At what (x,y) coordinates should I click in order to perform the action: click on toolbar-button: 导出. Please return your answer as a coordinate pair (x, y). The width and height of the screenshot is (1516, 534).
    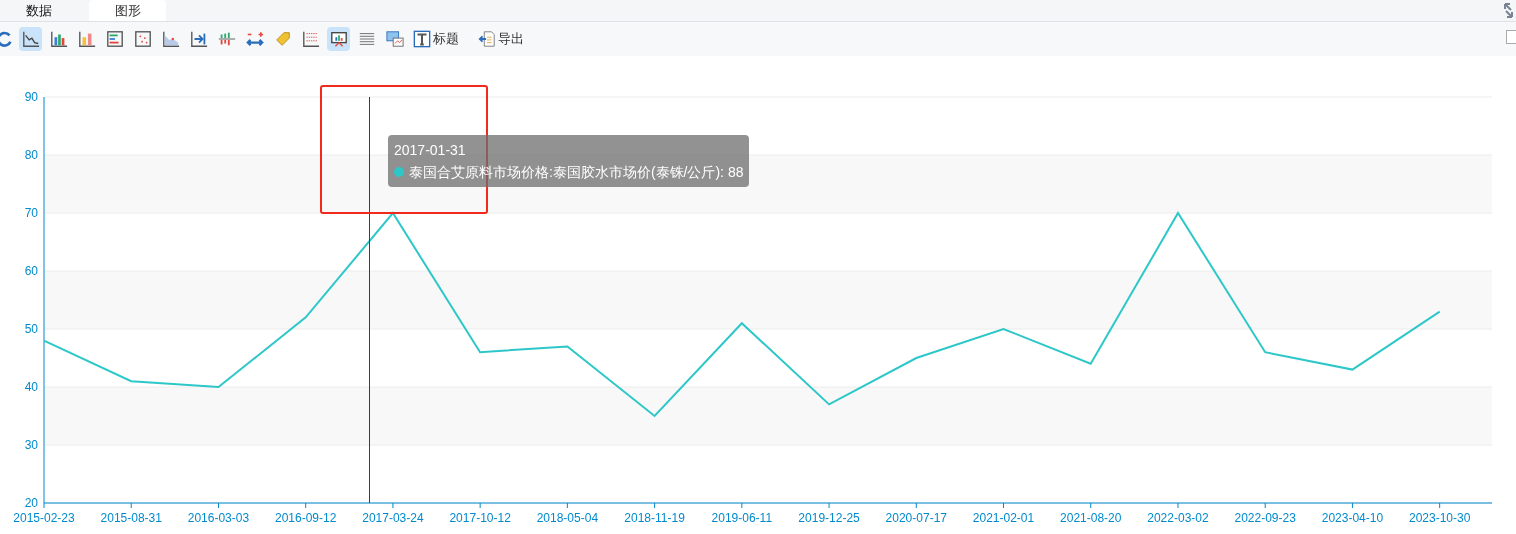
    Looking at the image, I should click on (501, 39).